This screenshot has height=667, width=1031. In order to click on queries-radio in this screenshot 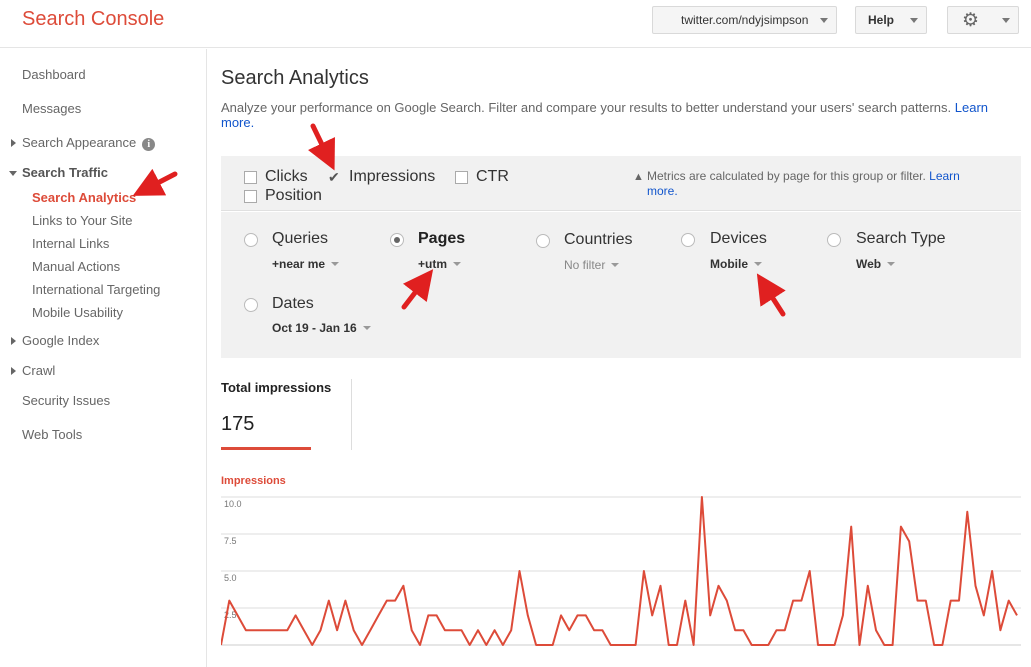, I will do `click(251, 240)`.